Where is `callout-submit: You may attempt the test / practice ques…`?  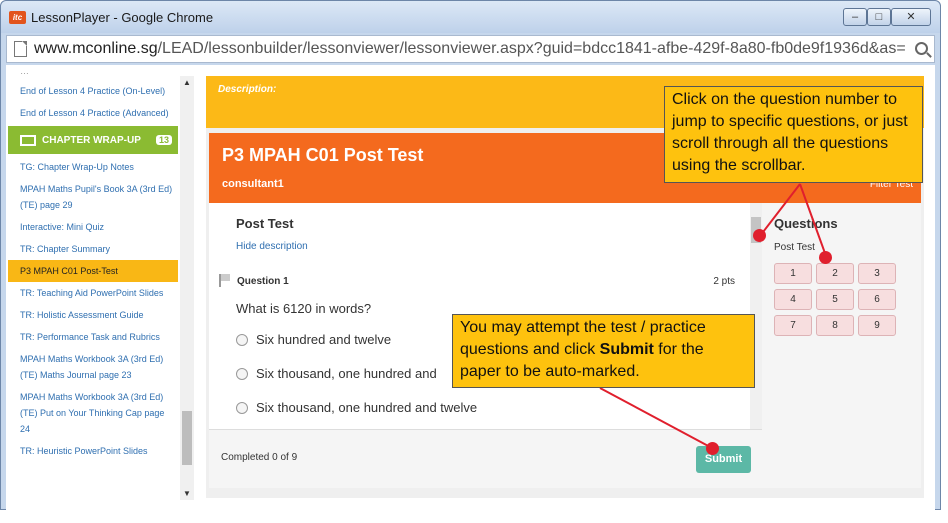
callout-submit: You may attempt the test / practice ques… is located at coordinates (603, 351).